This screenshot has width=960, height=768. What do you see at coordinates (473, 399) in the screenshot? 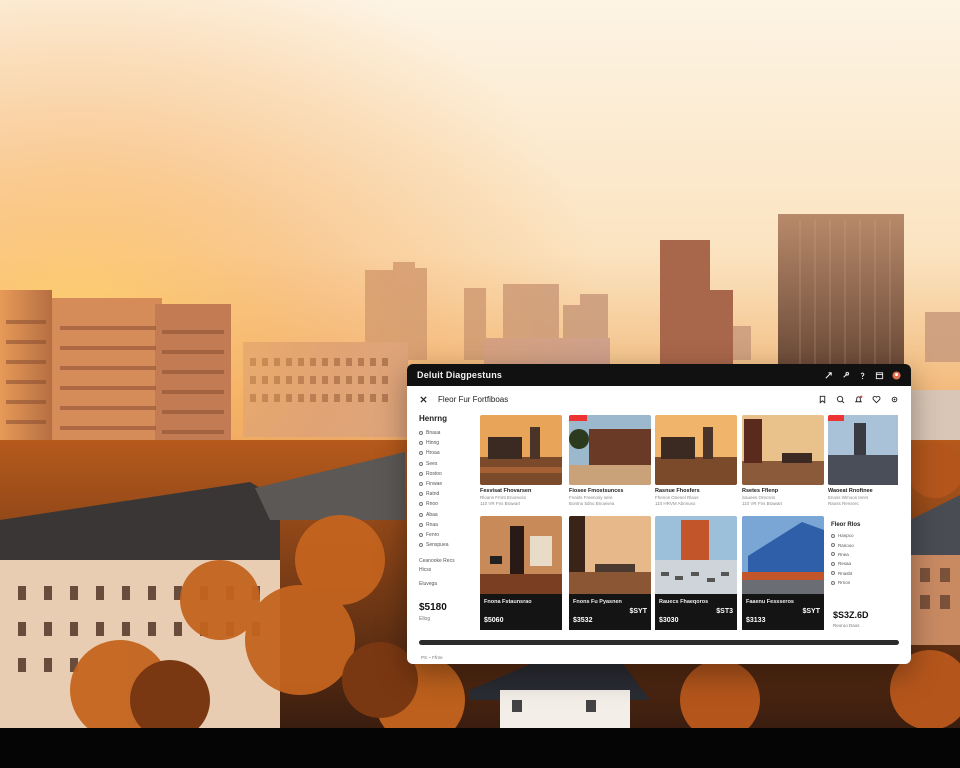
I see `toolbar-label: Fleor Fur Fortfiboas` at bounding box center [473, 399].